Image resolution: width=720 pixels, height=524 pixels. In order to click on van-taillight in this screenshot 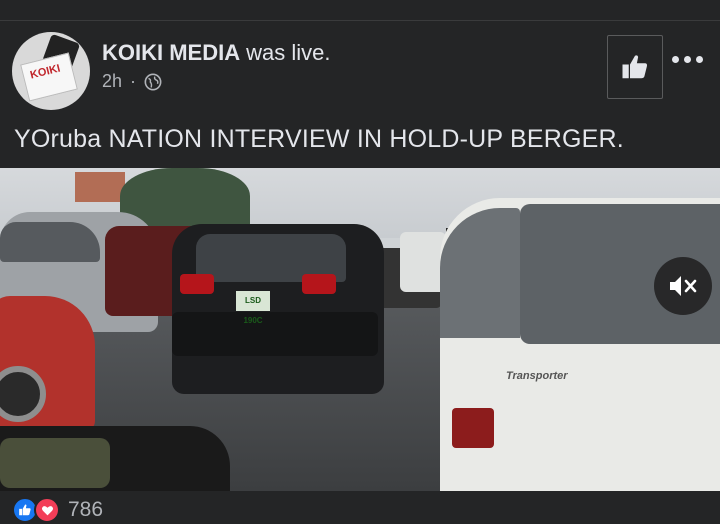, I will do `click(473, 428)`.